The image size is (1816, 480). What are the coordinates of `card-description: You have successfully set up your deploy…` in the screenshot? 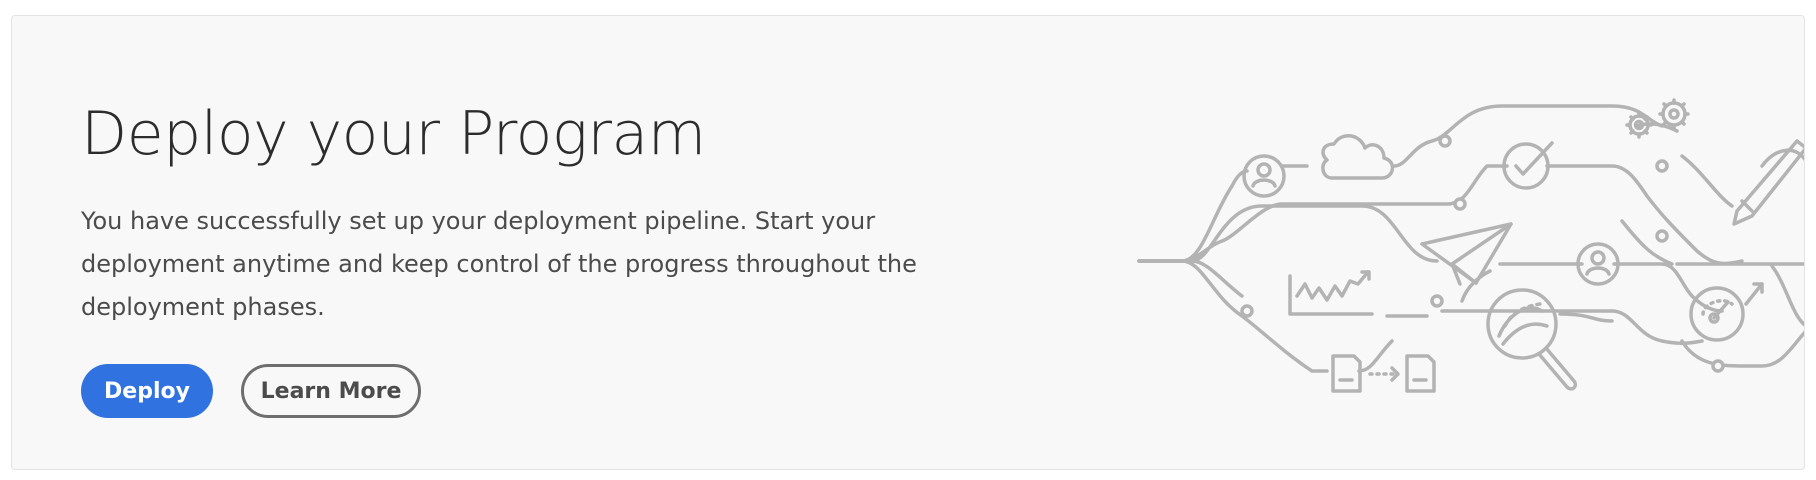 It's located at (499, 264).